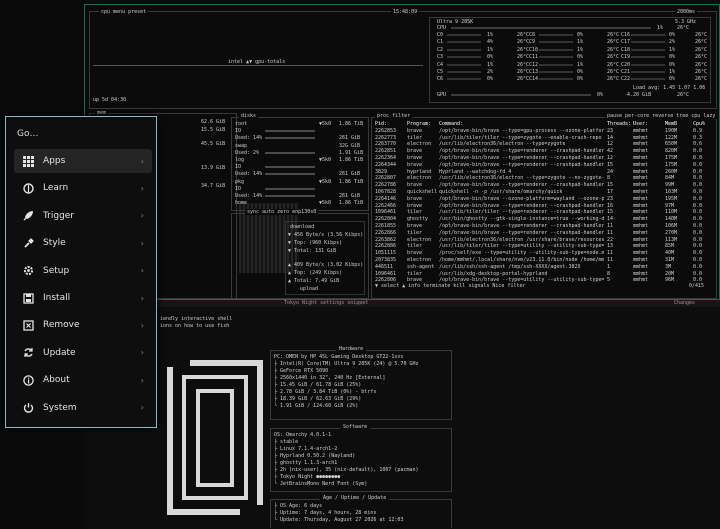  I want to click on net-up-total: ▲ Total: 7.49 GiB, so click(314, 281).